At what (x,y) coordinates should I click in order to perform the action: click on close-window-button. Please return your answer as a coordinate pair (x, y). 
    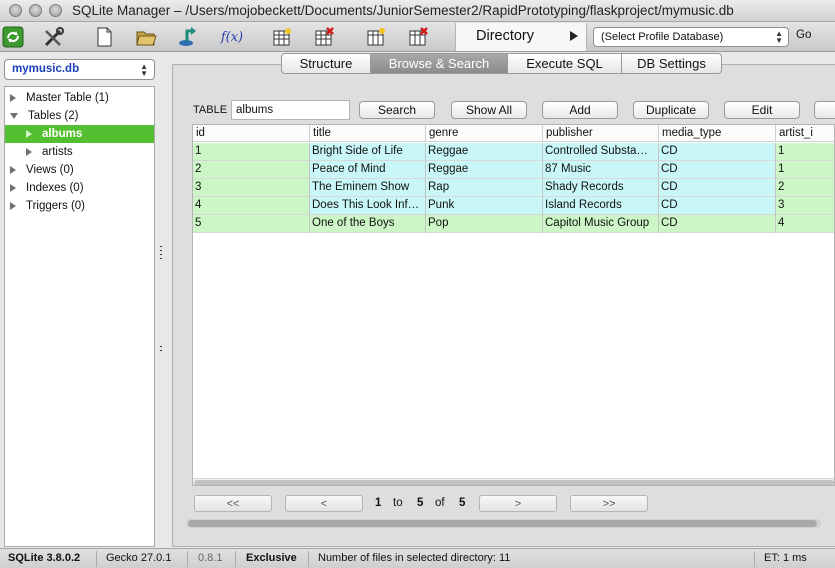
    Looking at the image, I should click on (15, 10).